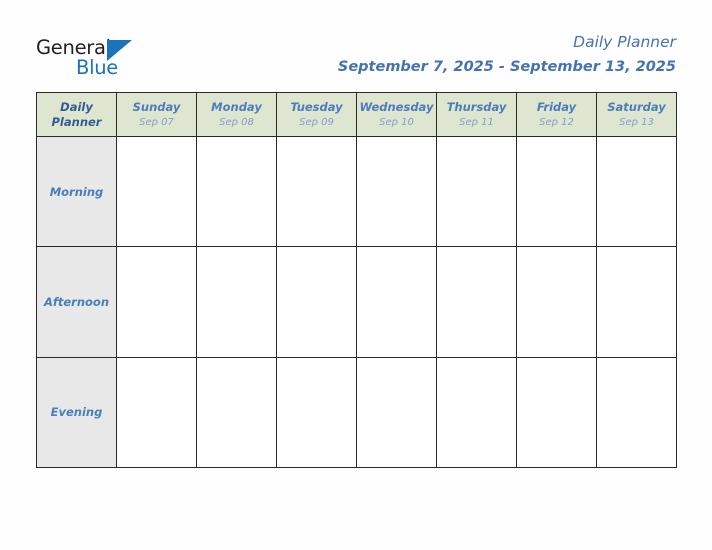 Image resolution: width=712 pixels, height=550 pixels. I want to click on day-date: Sep 10, so click(396, 122).